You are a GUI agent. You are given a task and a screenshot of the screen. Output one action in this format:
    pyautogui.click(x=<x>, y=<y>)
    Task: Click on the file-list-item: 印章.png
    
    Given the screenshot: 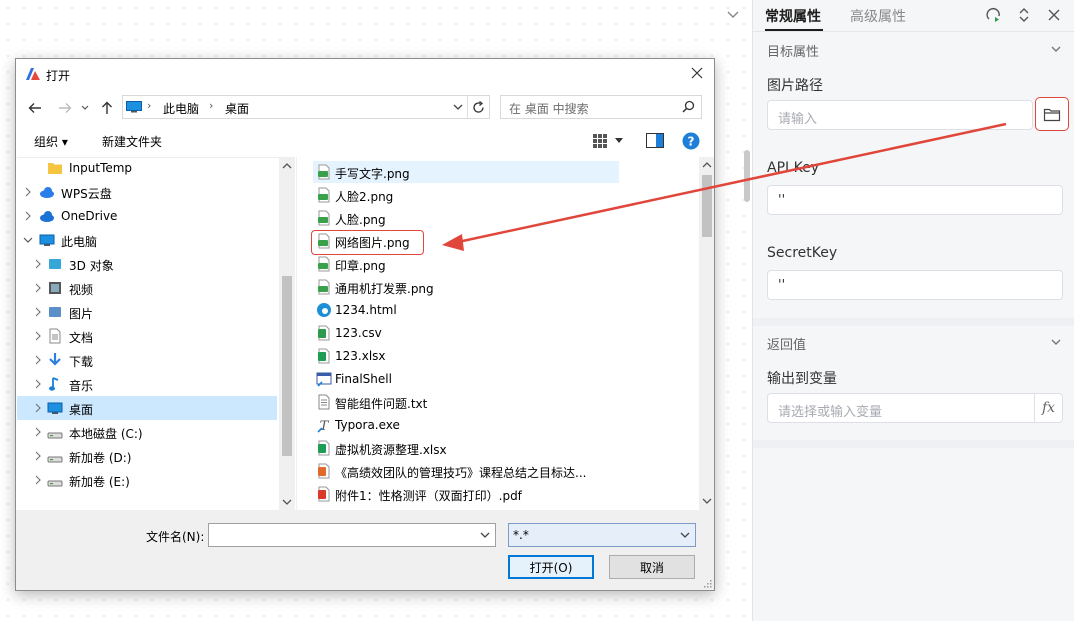 What is the action you would take?
    pyautogui.click(x=466, y=264)
    